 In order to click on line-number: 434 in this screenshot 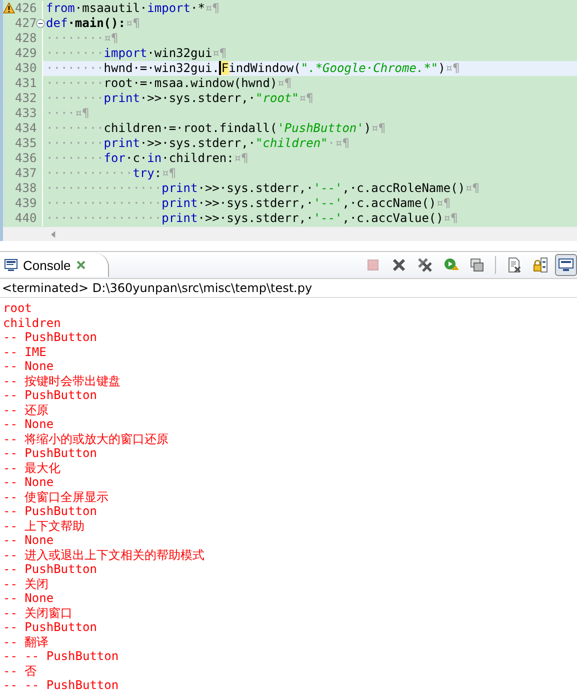, I will do `click(26, 128)`.